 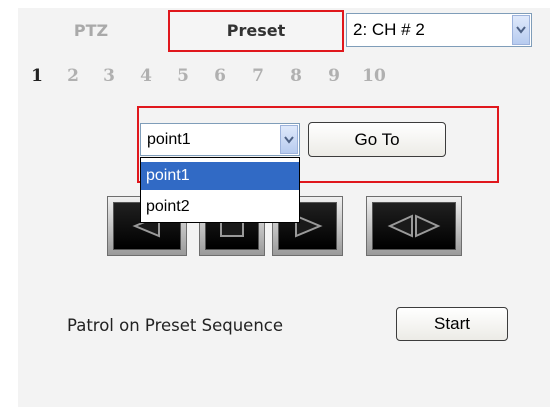 I want to click on preset-number-3: 3, so click(x=109, y=76).